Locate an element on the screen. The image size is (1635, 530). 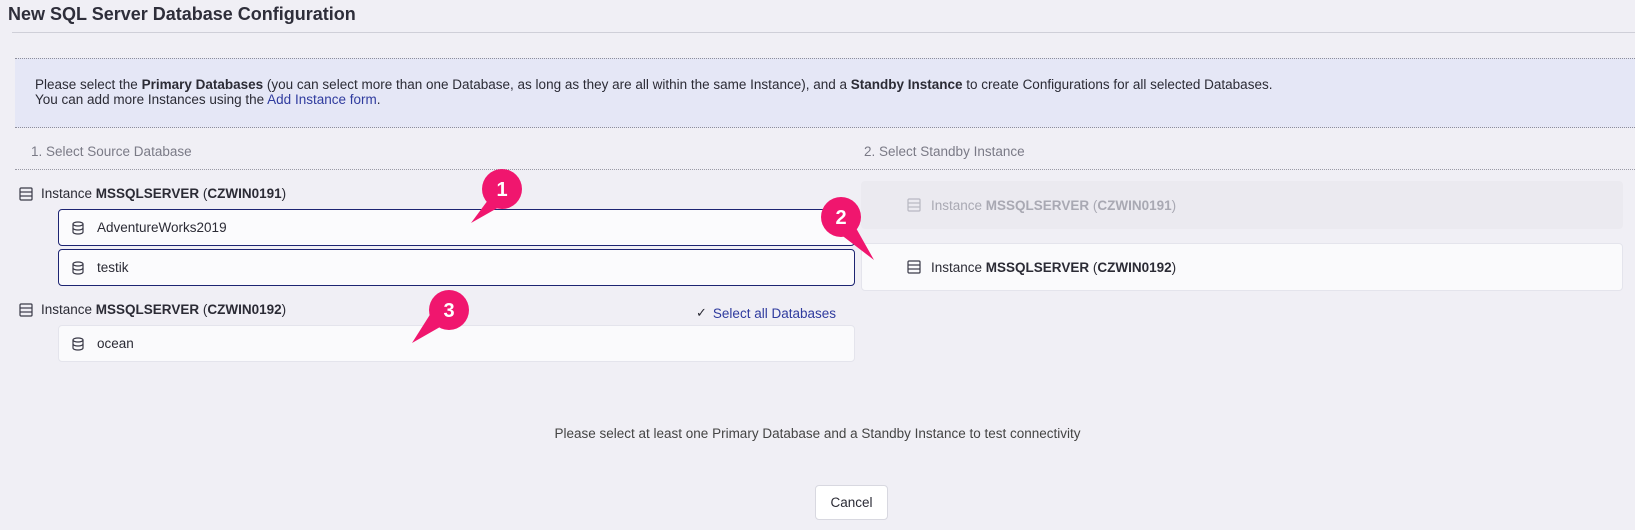
database-item-adventureworks2019: AdventureWorks2019 is located at coordinates (456, 227).